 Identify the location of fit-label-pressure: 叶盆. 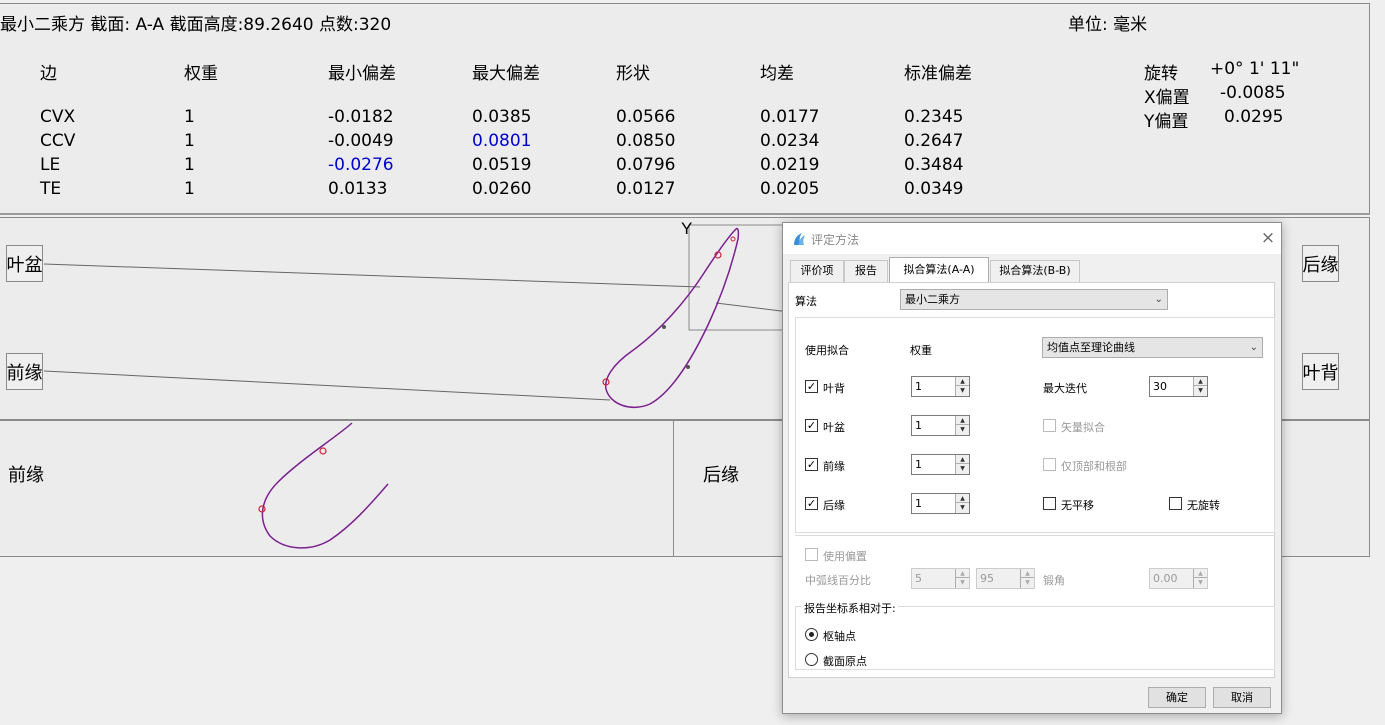
(834, 427).